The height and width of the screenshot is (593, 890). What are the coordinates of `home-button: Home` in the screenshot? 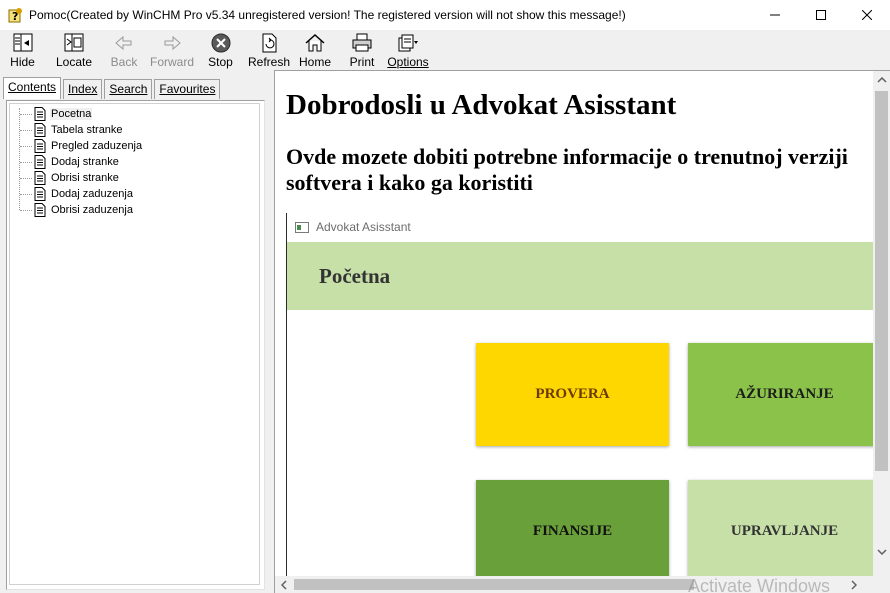 It's located at (315, 50).